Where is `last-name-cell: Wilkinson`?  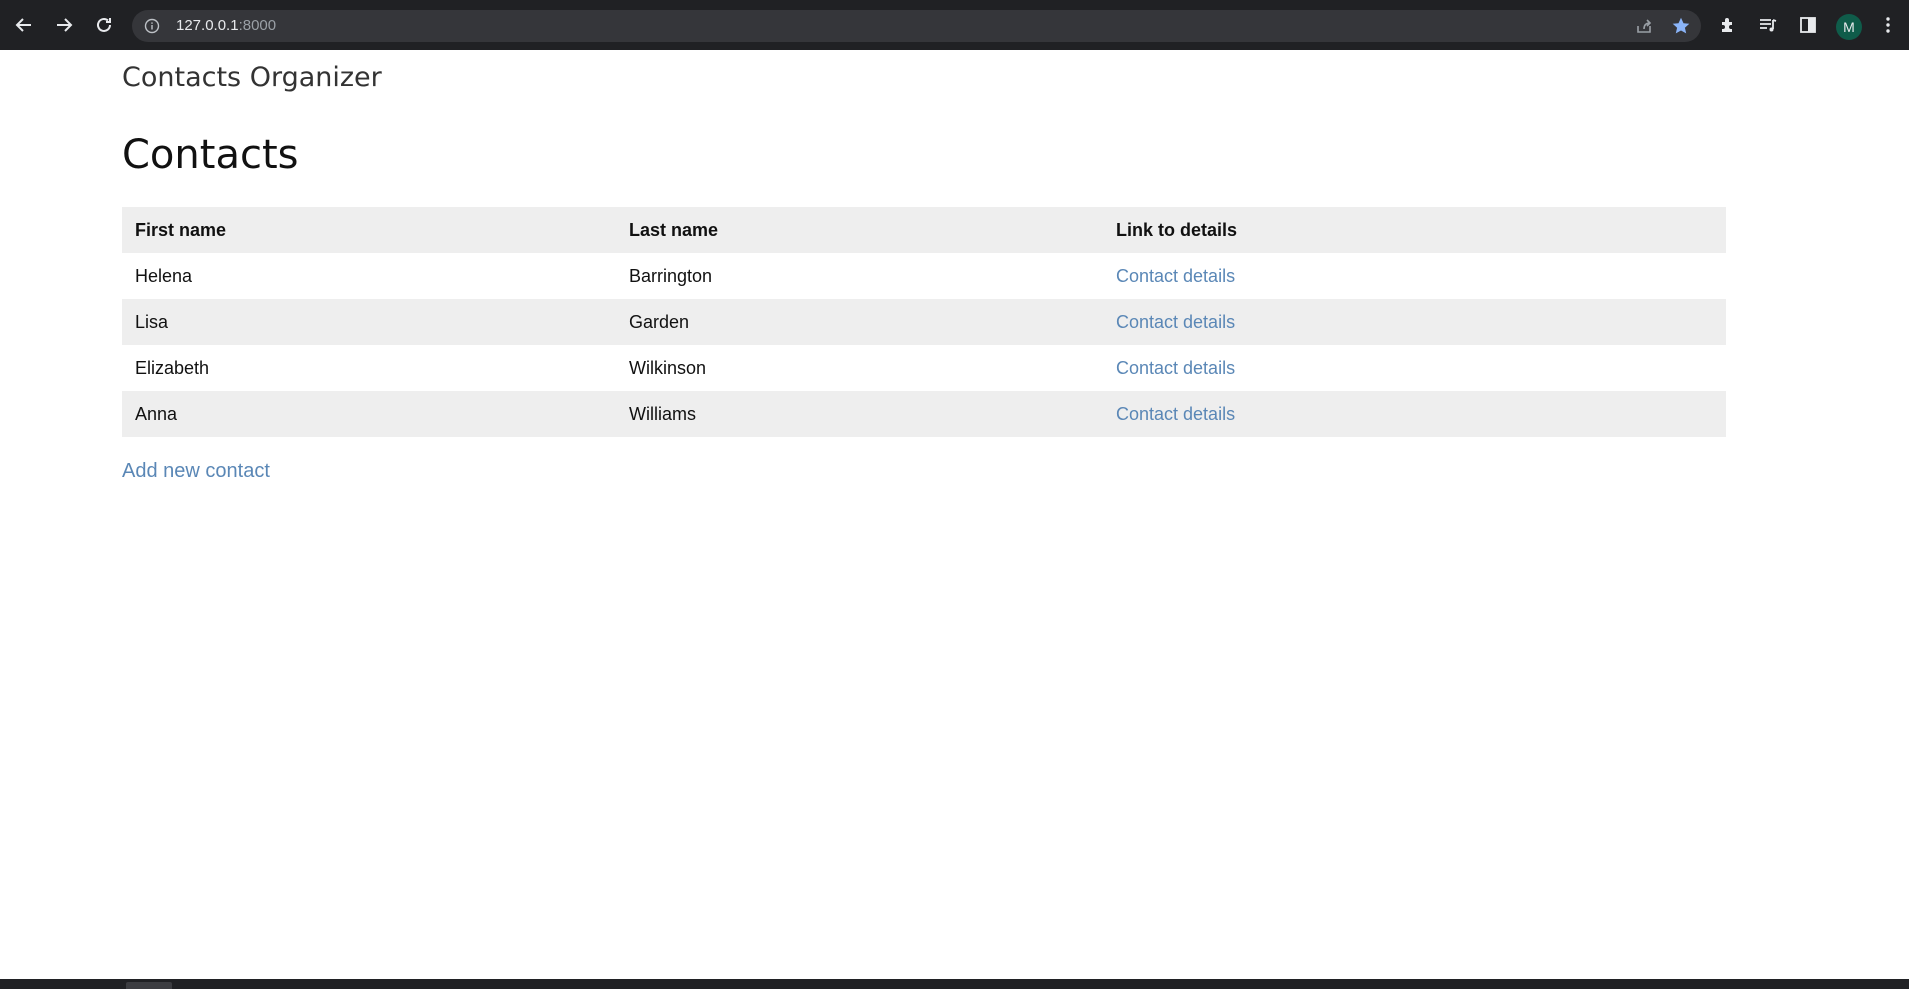
last-name-cell: Wilkinson is located at coordinates (859, 368).